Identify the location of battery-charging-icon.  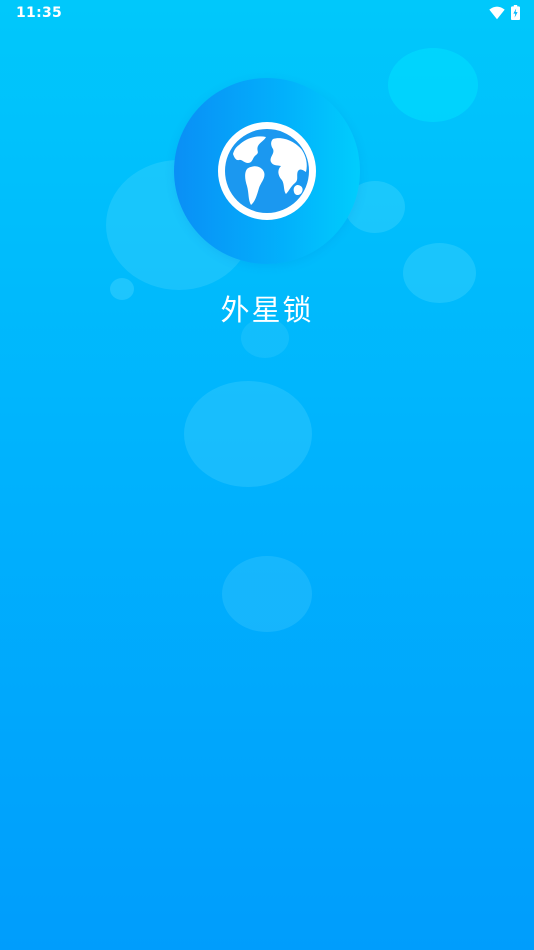
(515, 12).